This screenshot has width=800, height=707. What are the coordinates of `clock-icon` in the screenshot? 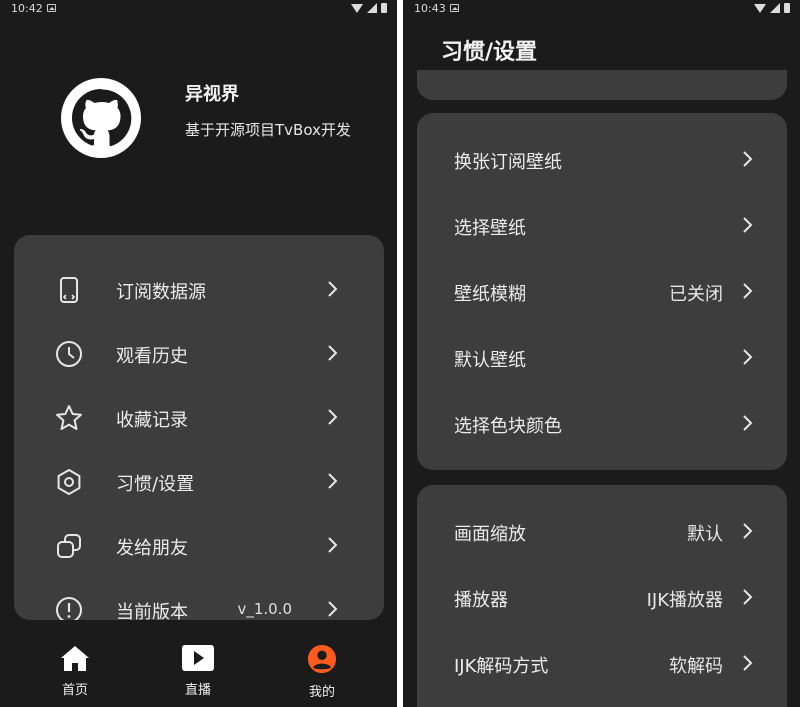 It's located at (69, 354).